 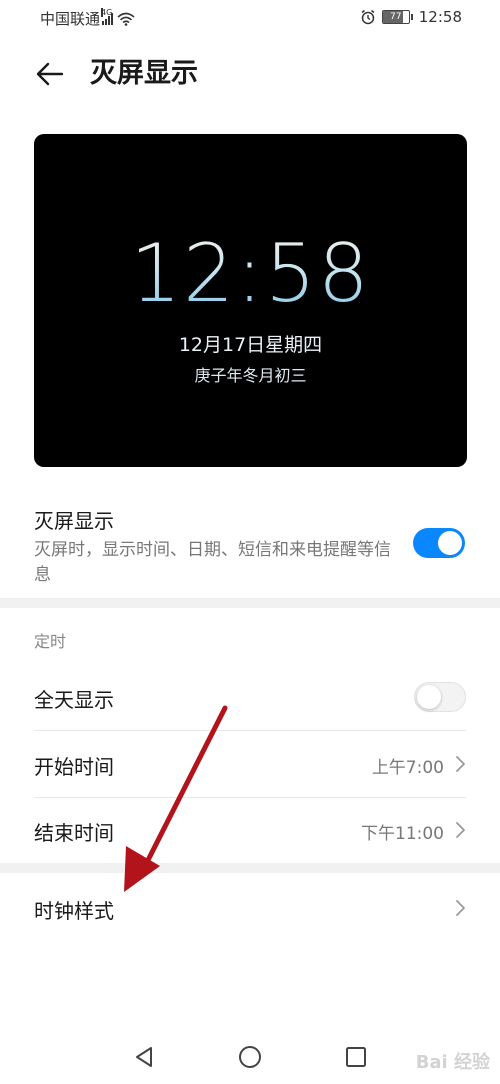 I want to click on watermark: Bai 经验, so click(x=452, y=1062).